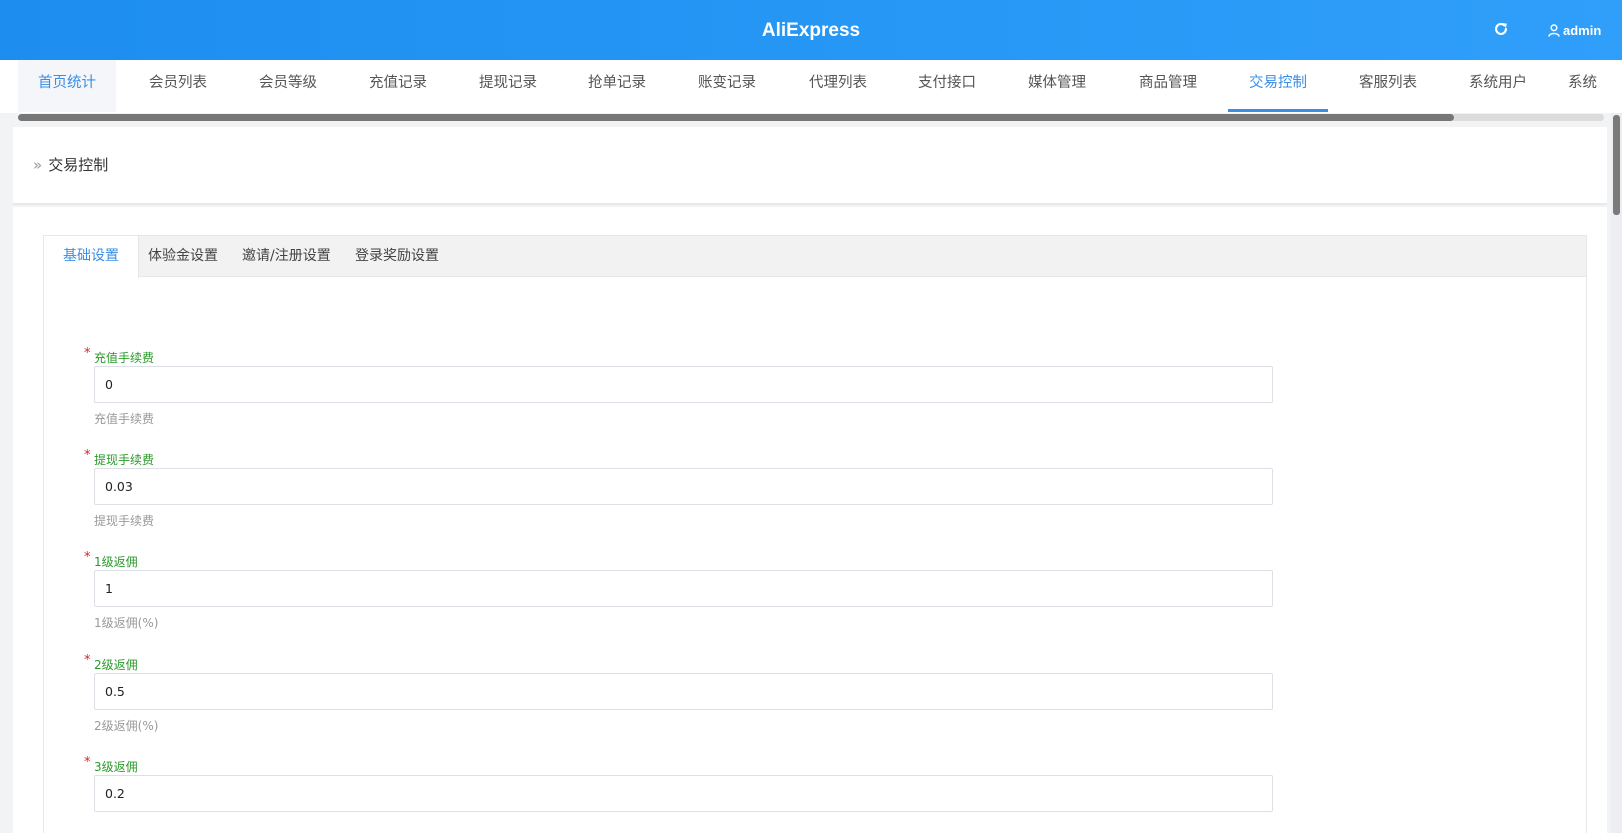  What do you see at coordinates (178, 86) in the screenshot?
I see `nav-tab-member-list: 会员列表` at bounding box center [178, 86].